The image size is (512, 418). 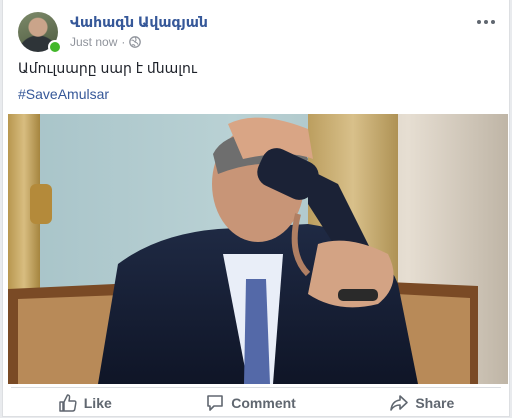 What do you see at coordinates (63, 94) in the screenshot?
I see `hashtag-link: #SaveAmulsar` at bounding box center [63, 94].